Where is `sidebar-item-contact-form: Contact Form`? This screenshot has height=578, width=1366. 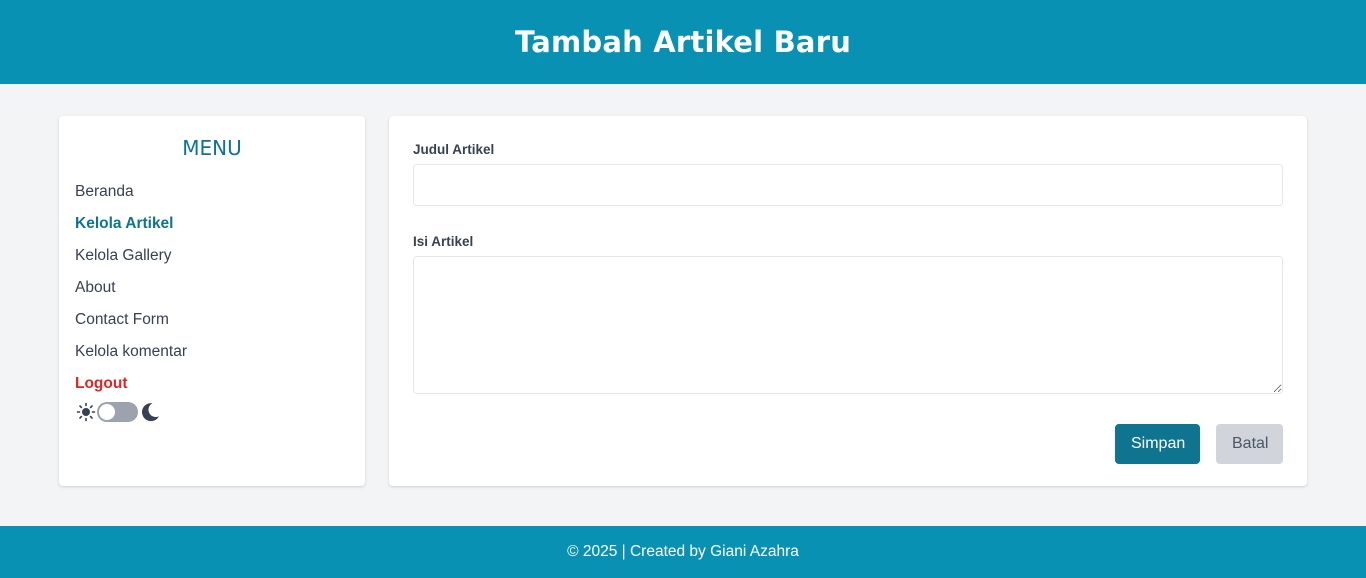 sidebar-item-contact-form: Contact Form is located at coordinates (212, 320).